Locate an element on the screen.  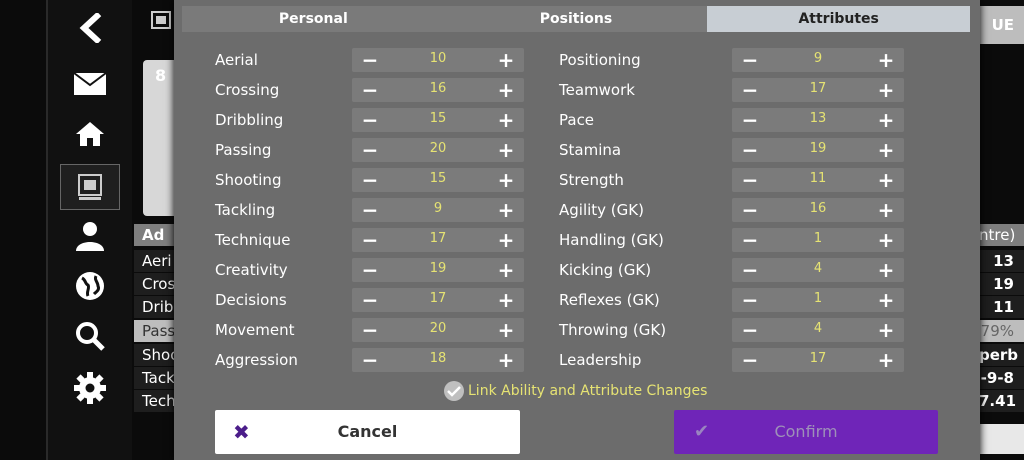
checkbox is located at coordinates (454, 391).